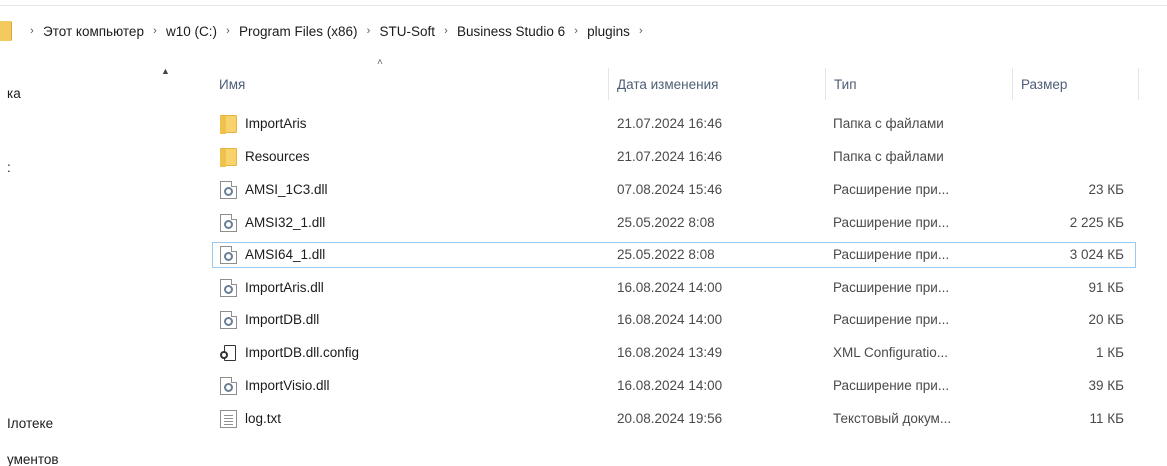 Image resolution: width=1167 pixels, height=466 pixels. Describe the element at coordinates (9, 167) in the screenshot. I see `nav-item: :` at that location.